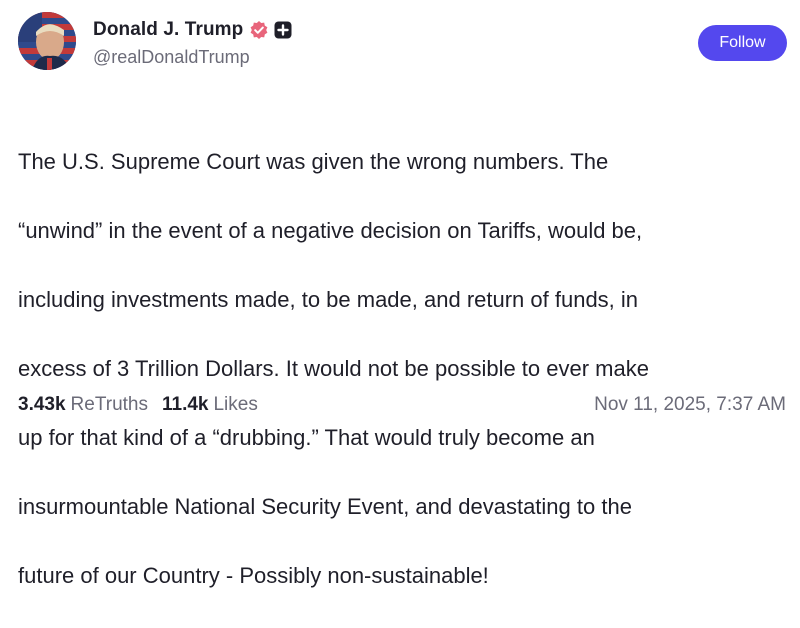  Describe the element at coordinates (42, 404) in the screenshot. I see `retruths-count: 3.43k` at that location.